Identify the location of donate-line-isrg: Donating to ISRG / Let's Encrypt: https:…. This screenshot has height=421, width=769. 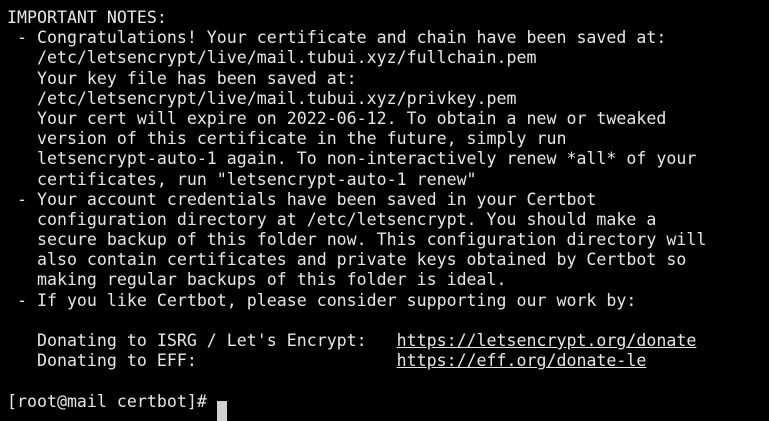
(388, 341).